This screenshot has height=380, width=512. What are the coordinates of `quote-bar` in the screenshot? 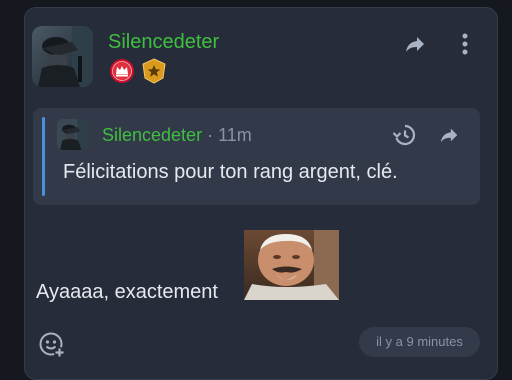 It's located at (43, 156).